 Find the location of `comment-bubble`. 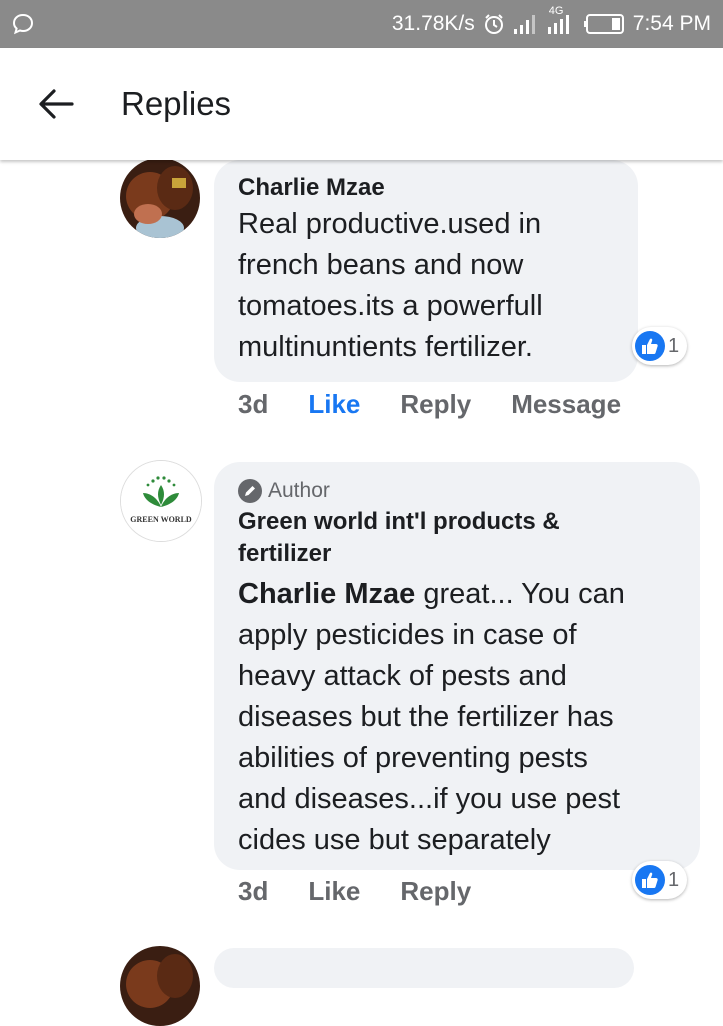

comment-bubble is located at coordinates (424, 968).